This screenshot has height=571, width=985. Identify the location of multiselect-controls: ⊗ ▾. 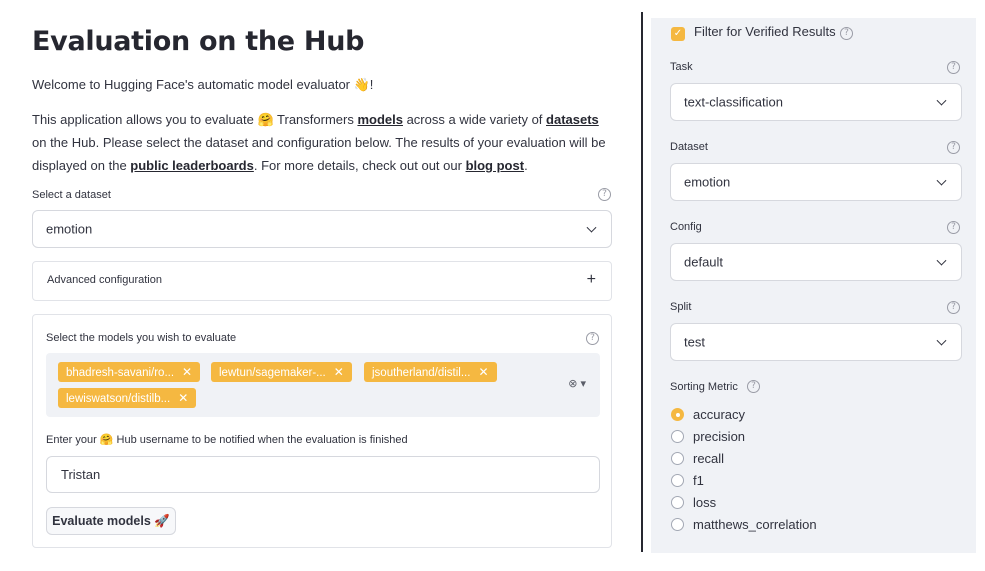
(577, 383).